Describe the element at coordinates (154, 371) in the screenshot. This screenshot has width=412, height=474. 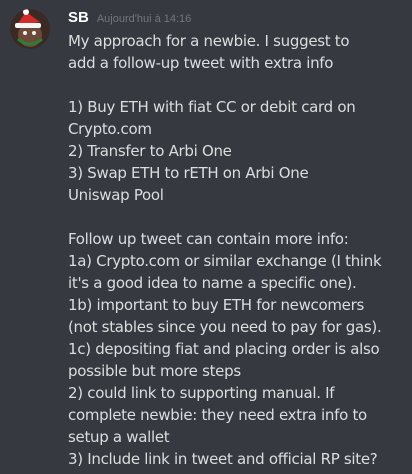
I see `message-line: possible but more steps` at that location.